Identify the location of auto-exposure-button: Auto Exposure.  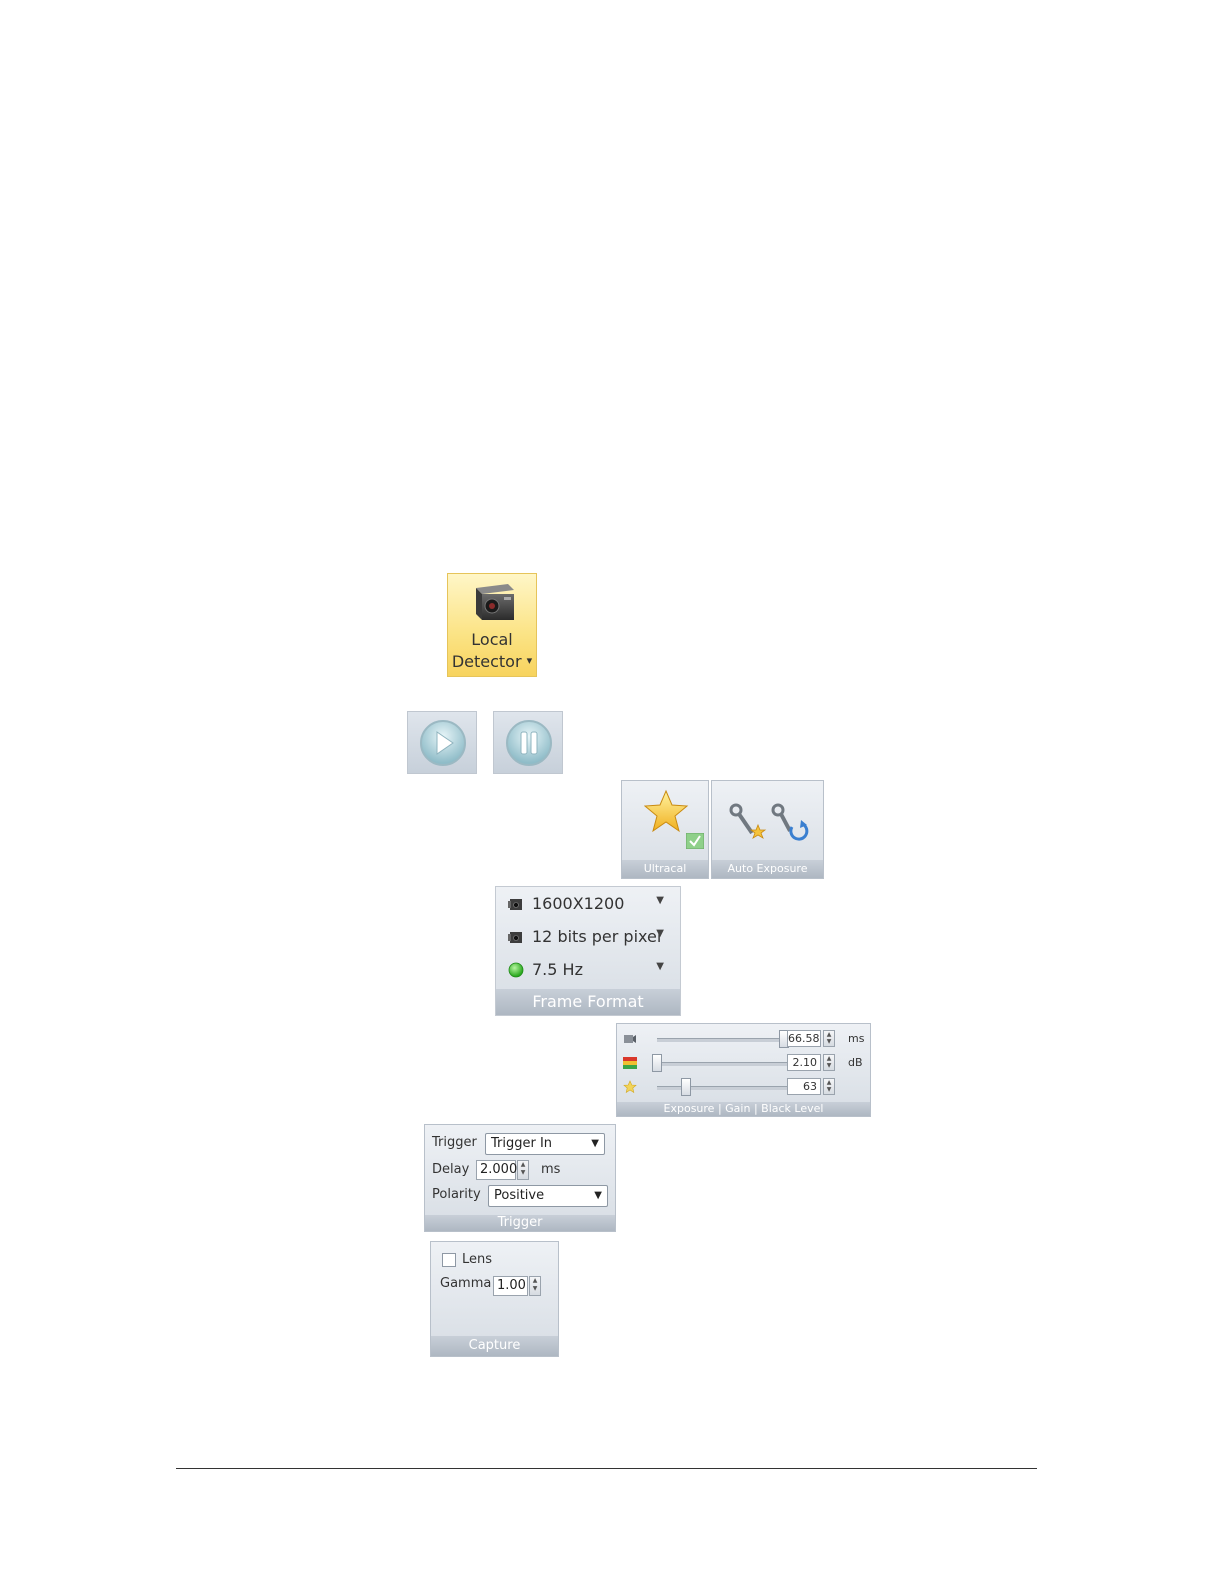
(767, 829).